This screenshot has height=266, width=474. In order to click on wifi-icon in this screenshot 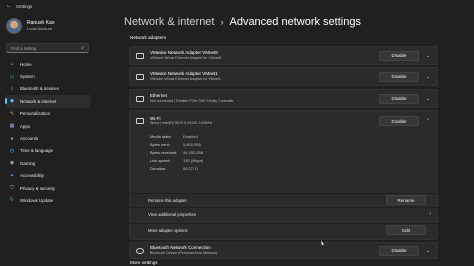, I will do `click(140, 121)`.